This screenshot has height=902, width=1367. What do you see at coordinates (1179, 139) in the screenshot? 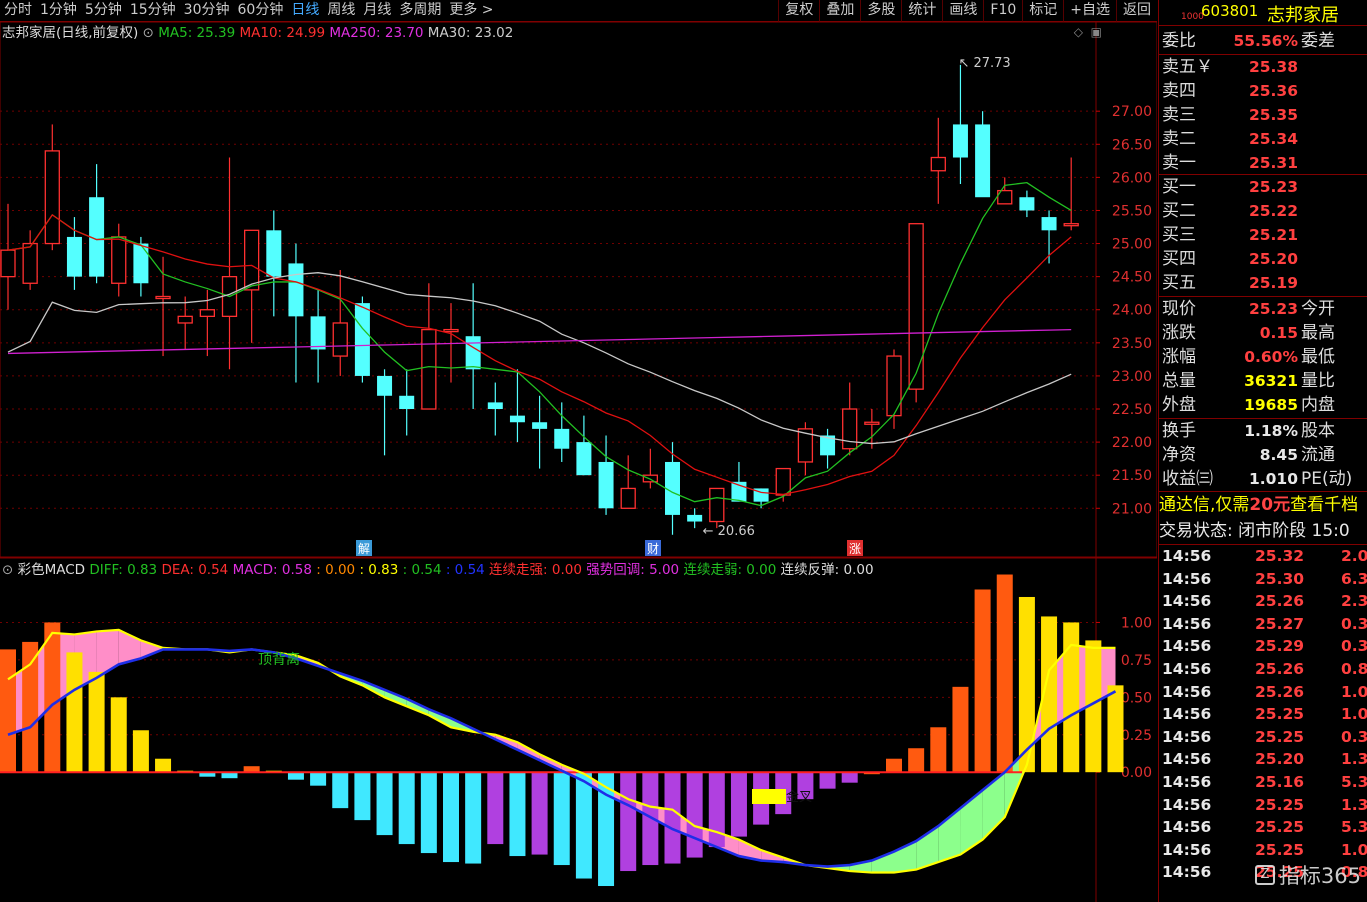
I see `row-label: 卖二` at bounding box center [1179, 139].